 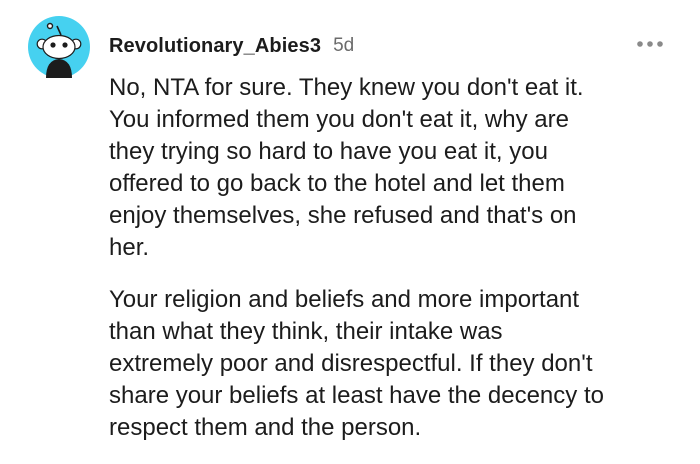 I want to click on user-avatar, so click(x=59, y=47).